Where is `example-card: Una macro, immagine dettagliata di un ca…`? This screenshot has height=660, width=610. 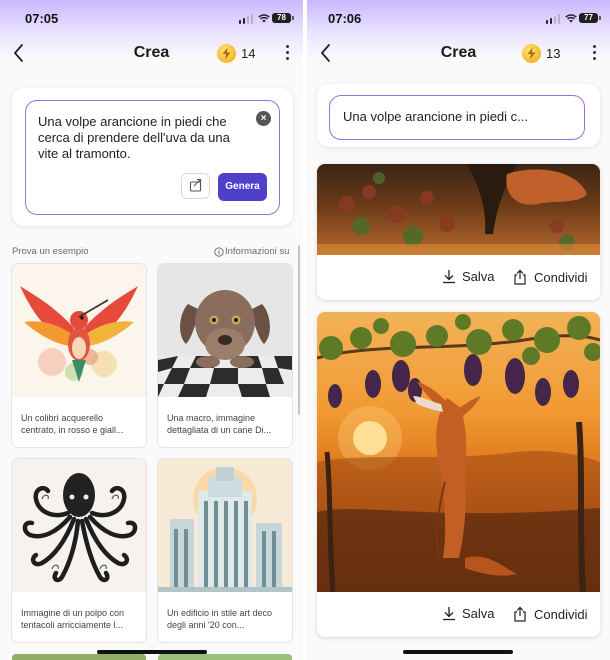
example-card: Una macro, immagine dettagliata di un ca… is located at coordinates (225, 355).